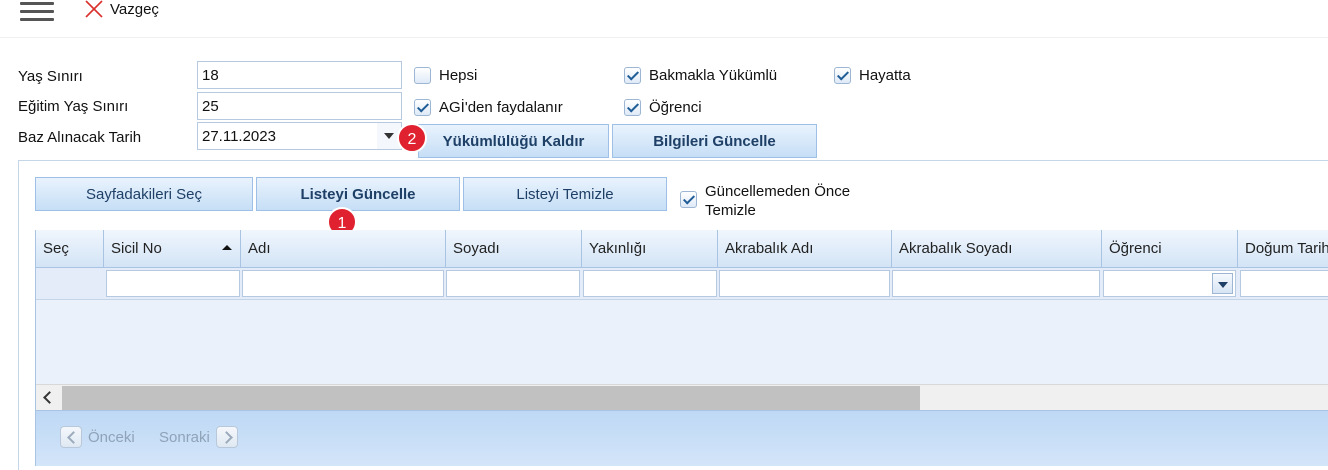  What do you see at coordinates (996, 283) in the screenshot?
I see `filter-relative-surname-input` at bounding box center [996, 283].